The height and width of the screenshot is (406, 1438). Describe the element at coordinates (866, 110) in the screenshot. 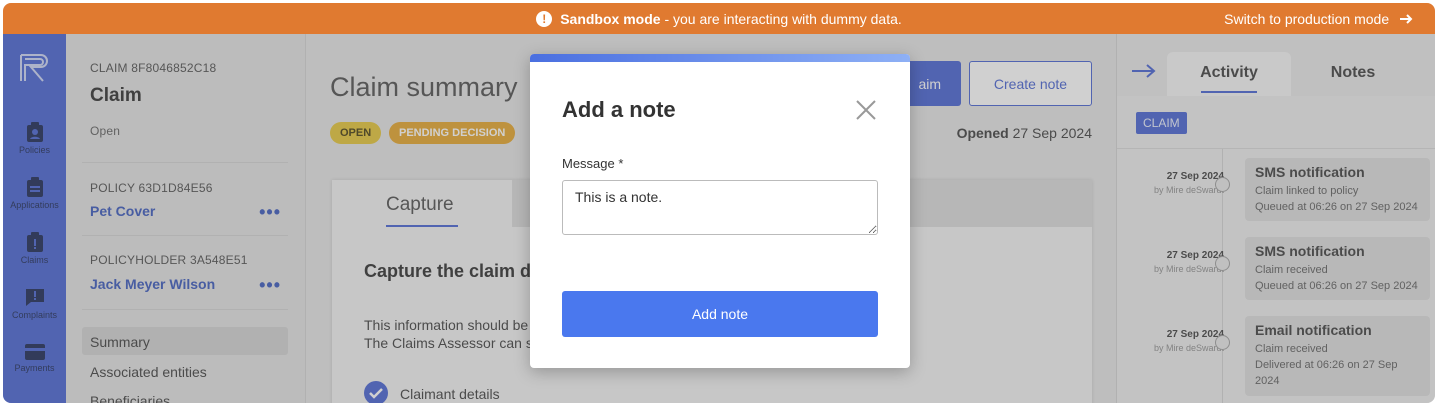

I see `close-icon` at that location.